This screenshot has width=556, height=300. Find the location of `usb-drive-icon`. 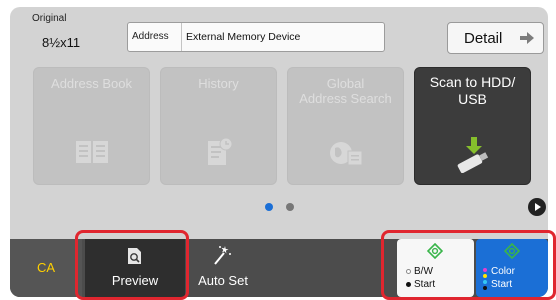

usb-drive-icon is located at coordinates (473, 155).